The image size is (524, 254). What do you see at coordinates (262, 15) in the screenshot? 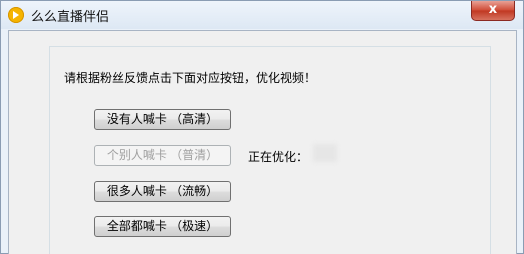
I see `title-bar: 么么直播伴侣 x` at bounding box center [262, 15].